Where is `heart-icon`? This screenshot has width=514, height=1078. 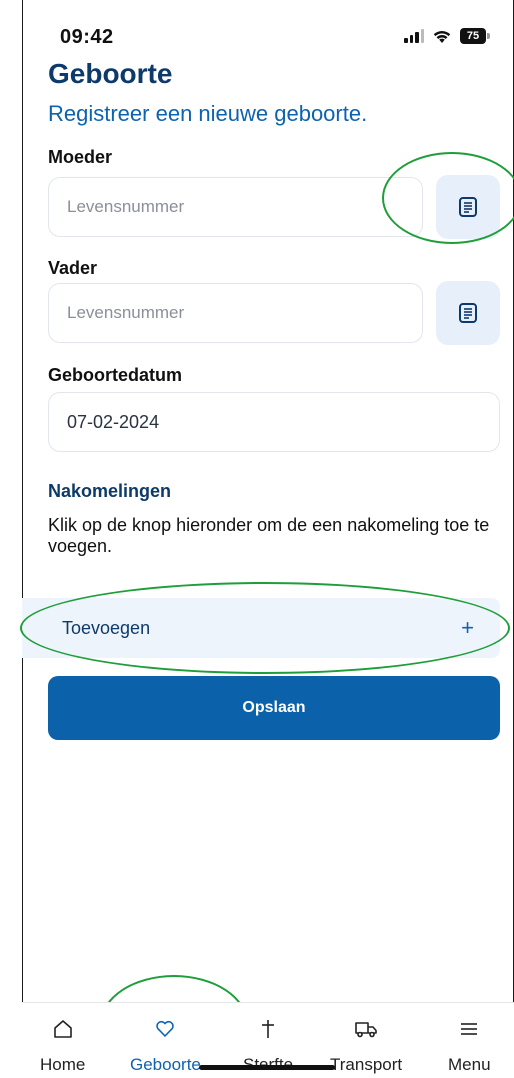 heart-icon is located at coordinates (165, 1029).